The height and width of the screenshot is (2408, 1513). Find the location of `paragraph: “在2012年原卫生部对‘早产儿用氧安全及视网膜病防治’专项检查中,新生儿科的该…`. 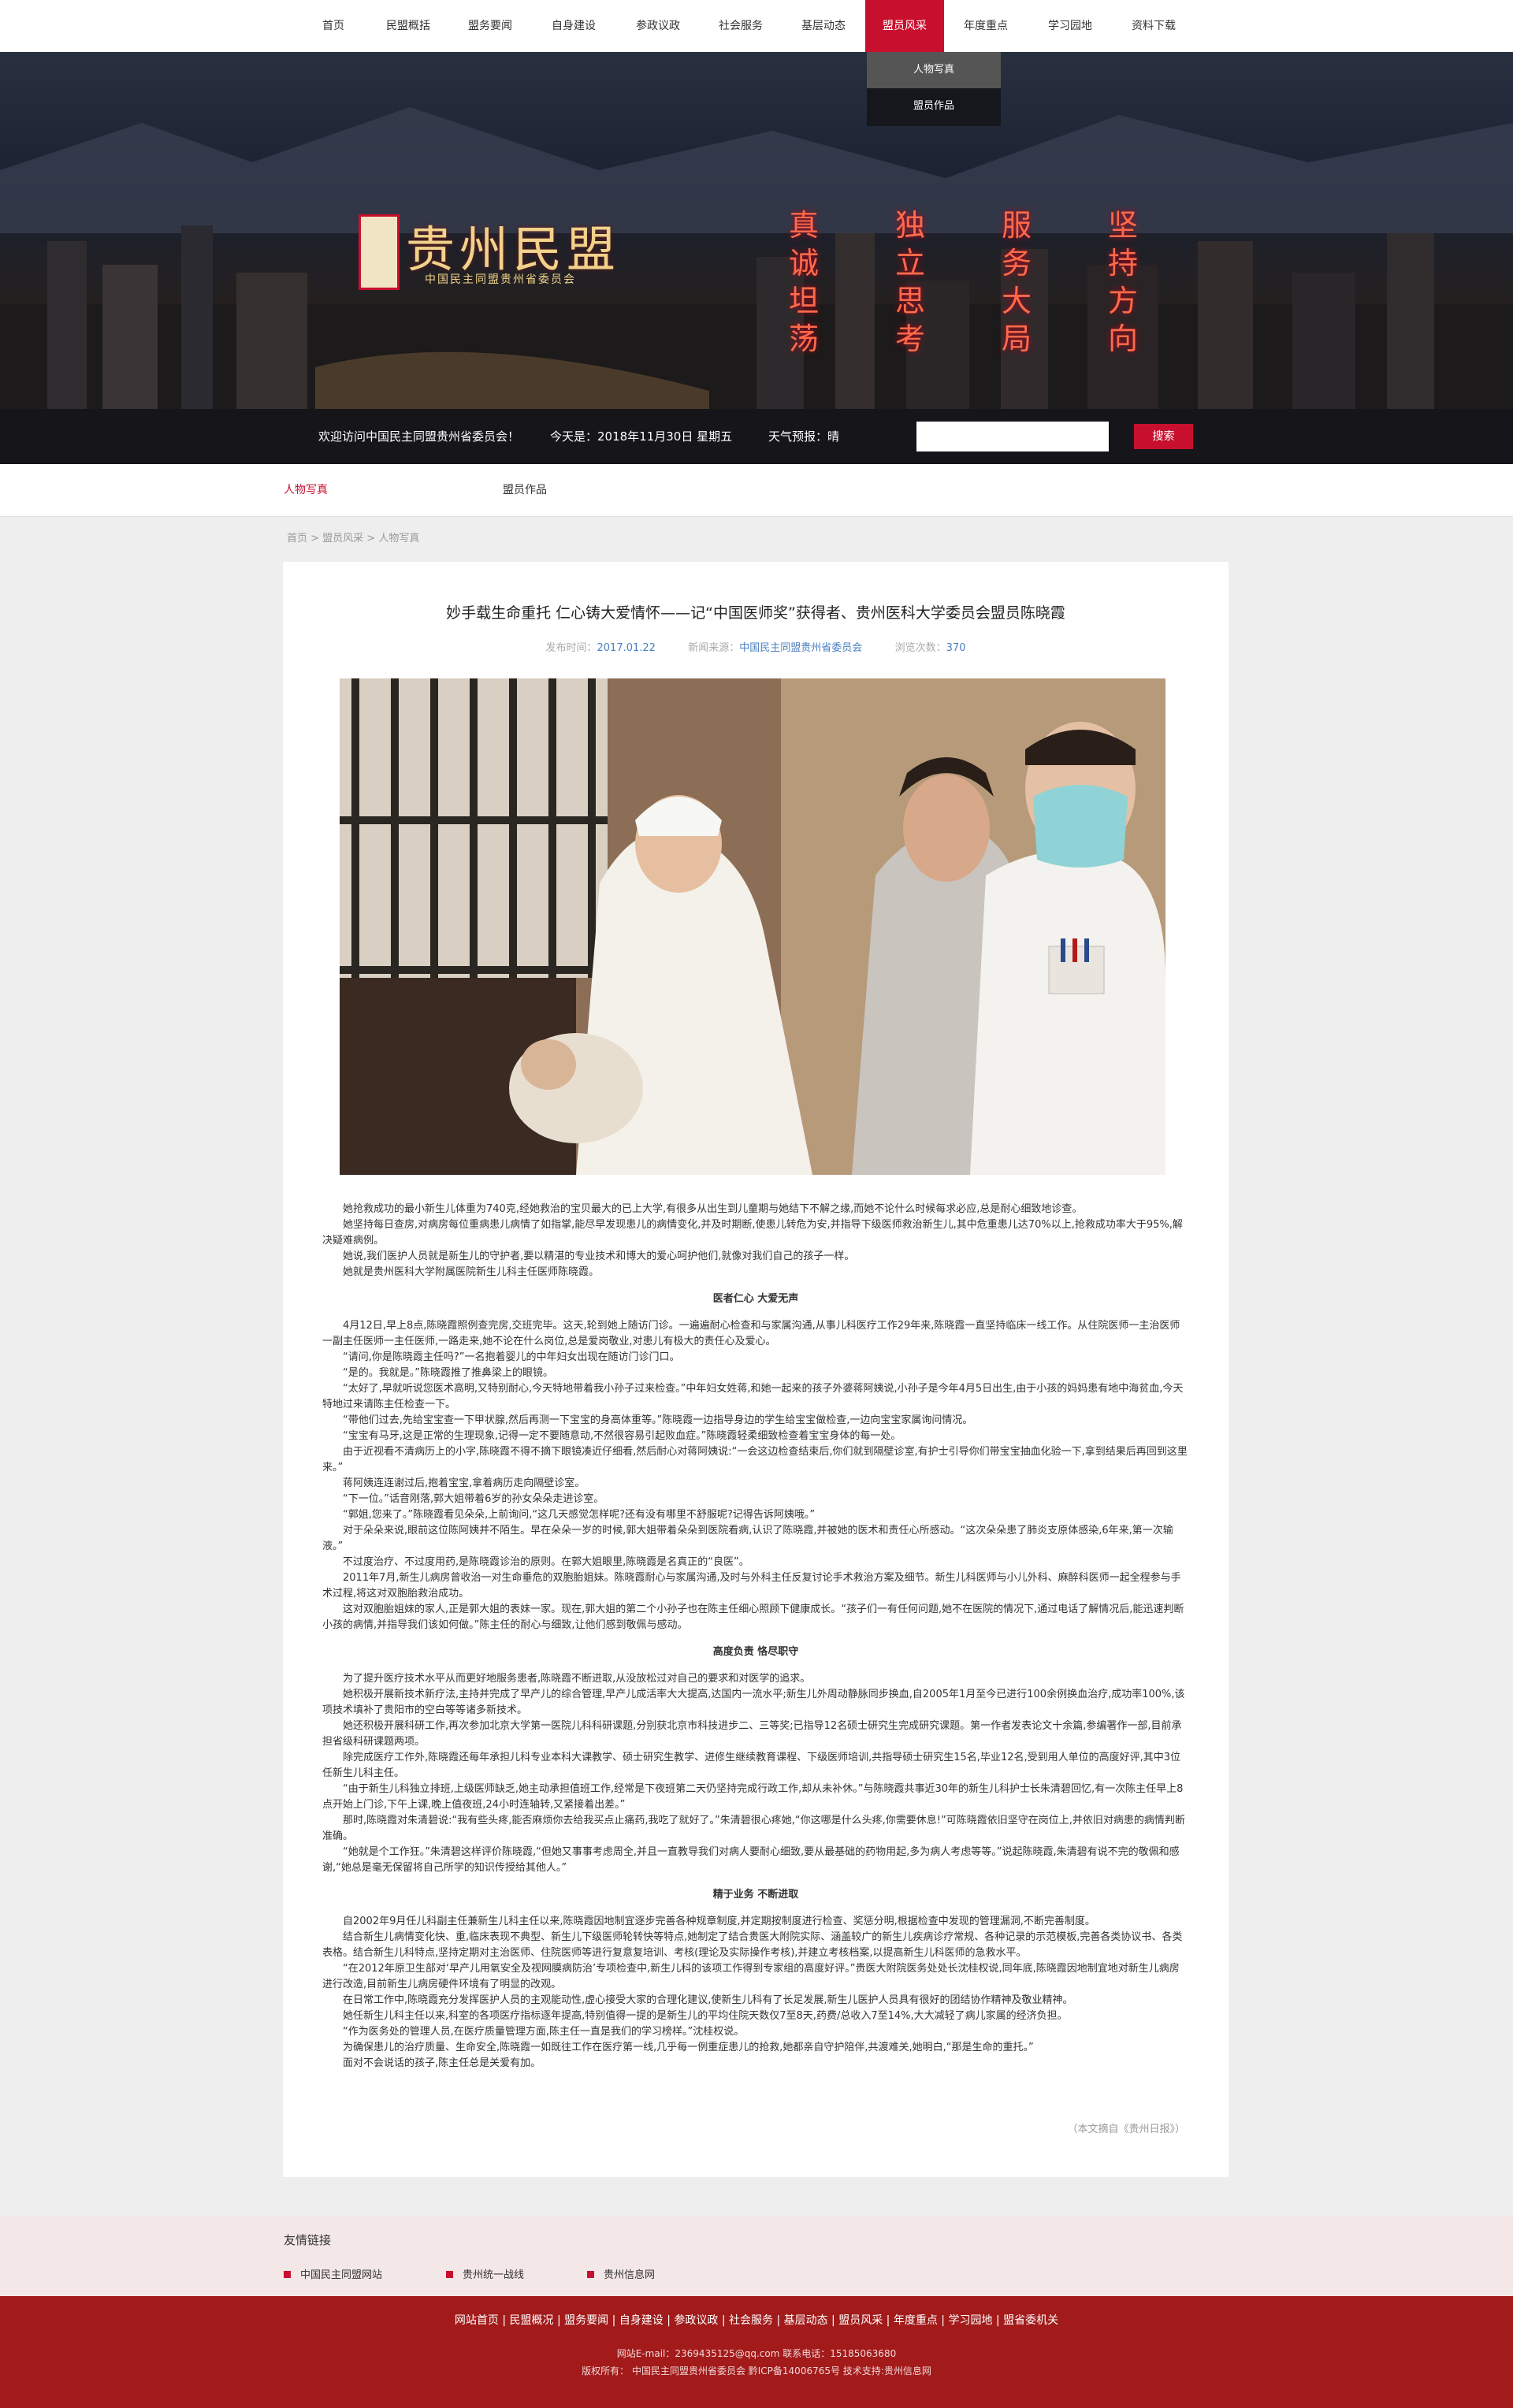

paragraph: “在2012年原卫生部对‘早产儿用氧安全及视网膜病防治’专项检查中,新生儿科的该… is located at coordinates (751, 1977).